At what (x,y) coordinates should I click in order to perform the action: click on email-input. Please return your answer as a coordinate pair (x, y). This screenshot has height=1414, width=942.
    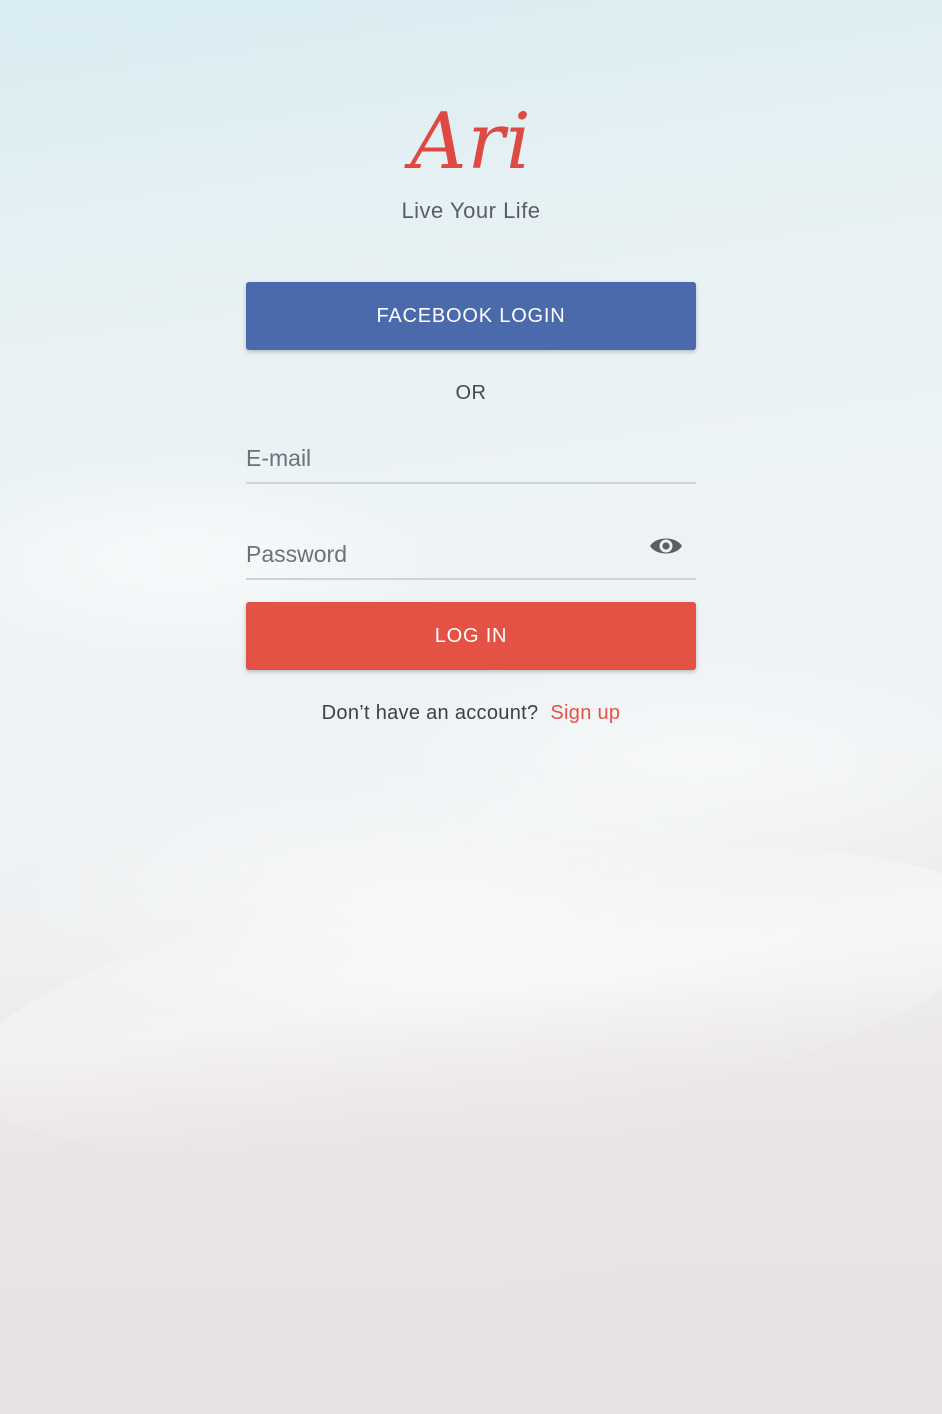
    Looking at the image, I should click on (441, 458).